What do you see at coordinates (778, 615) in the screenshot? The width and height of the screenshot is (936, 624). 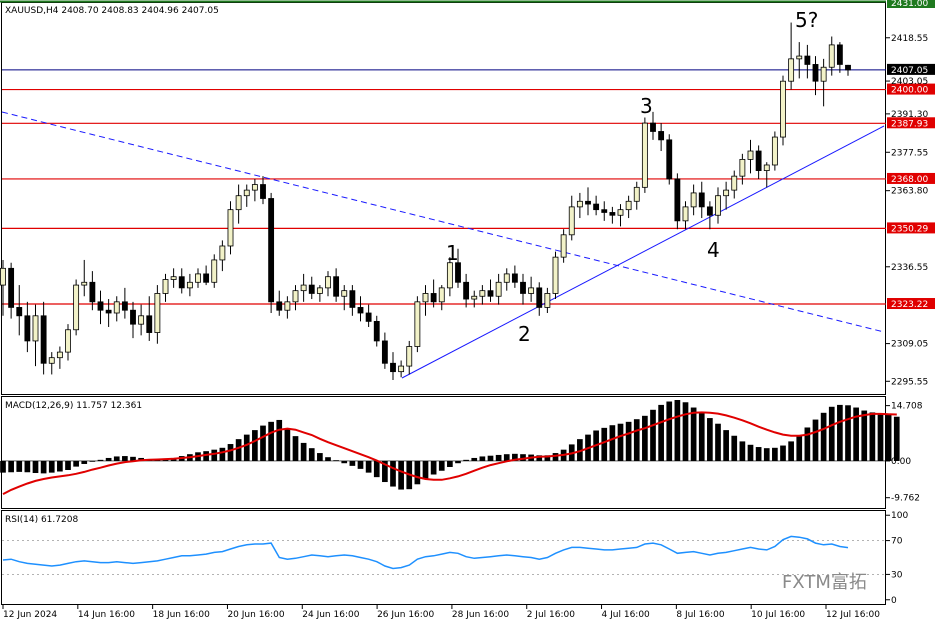 I see `time-tick-label: 10 Jul 16:00` at bounding box center [778, 615].